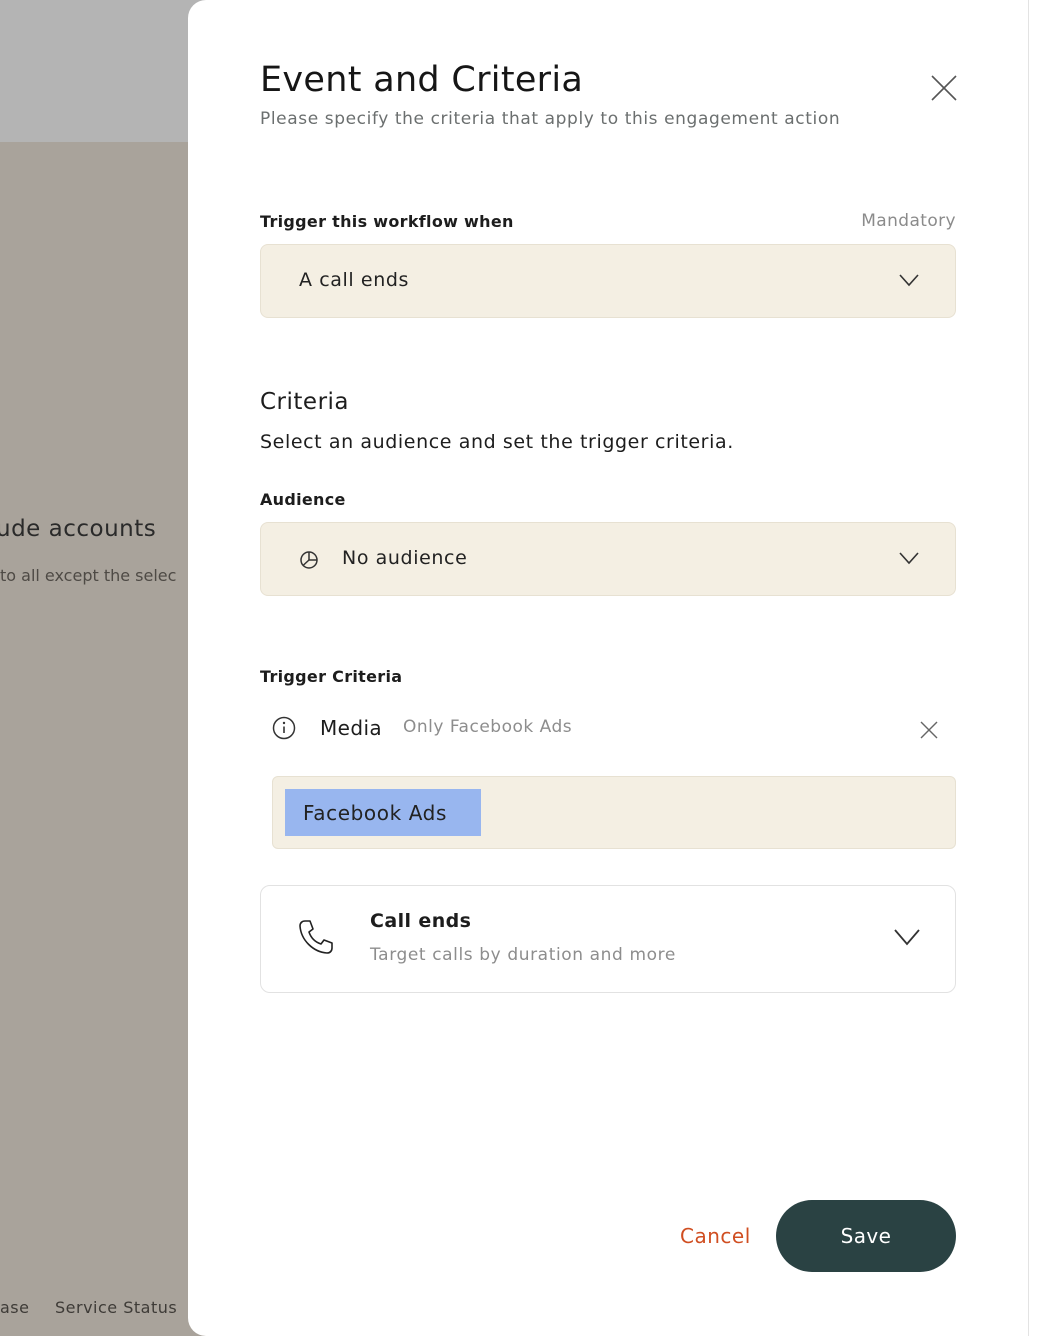  I want to click on criteria-item-name: Media, so click(351, 728).